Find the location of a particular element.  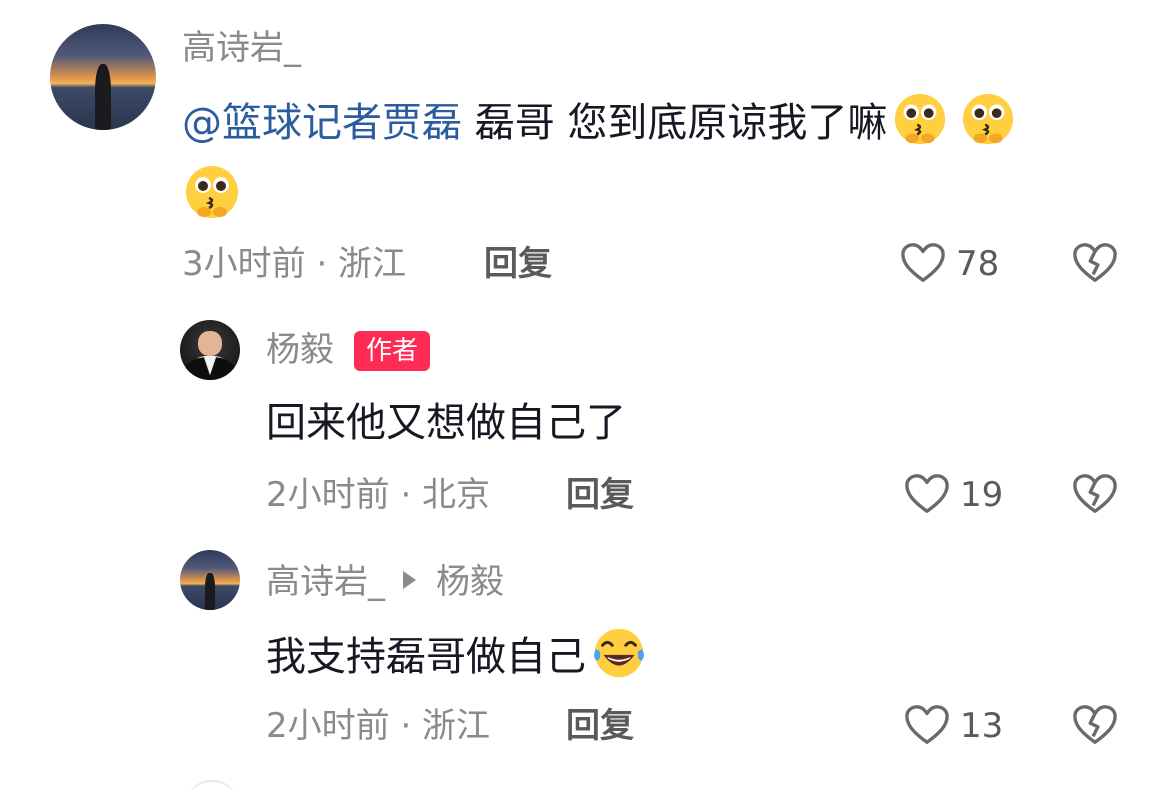

like-count: 19 is located at coordinates (982, 495).